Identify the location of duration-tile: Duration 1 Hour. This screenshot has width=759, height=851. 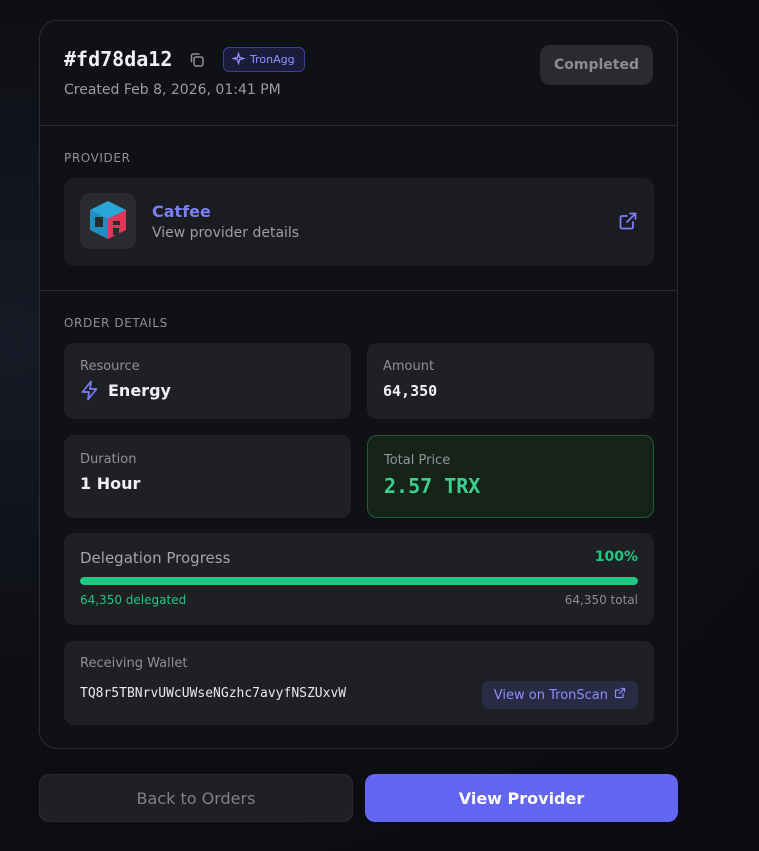
(207, 476).